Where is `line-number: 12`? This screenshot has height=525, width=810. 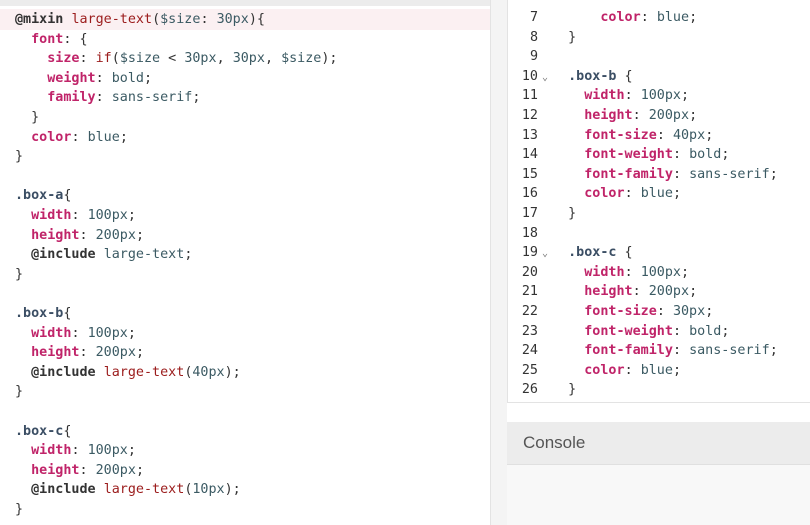
line-number: 12 is located at coordinates (529, 115).